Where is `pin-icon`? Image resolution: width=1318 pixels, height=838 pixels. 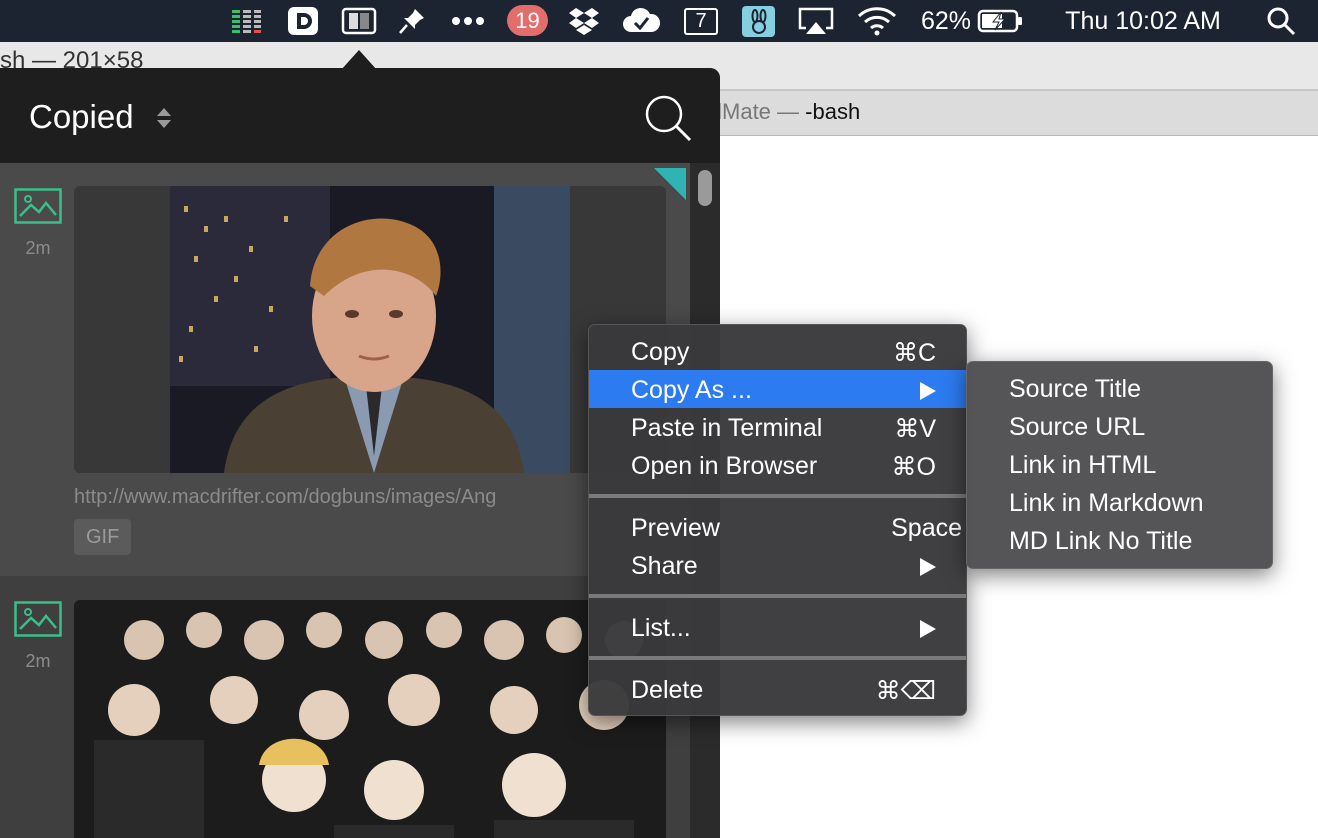
pin-icon is located at coordinates (412, 21).